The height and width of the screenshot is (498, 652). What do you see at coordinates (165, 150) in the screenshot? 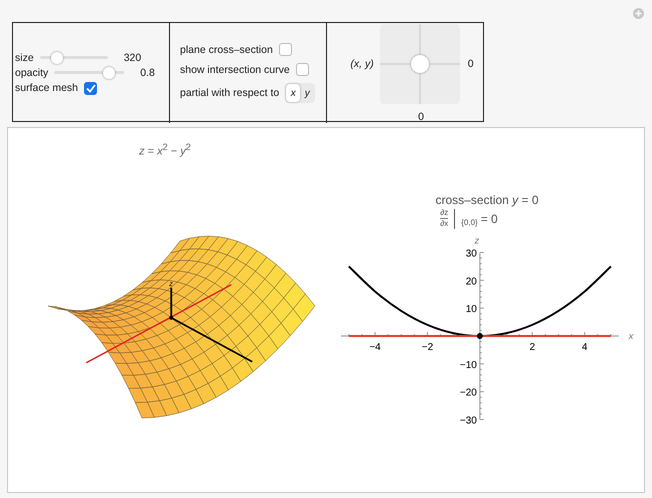
I see `equation: z = x$^{2}$ − y$^{2}$` at bounding box center [165, 150].